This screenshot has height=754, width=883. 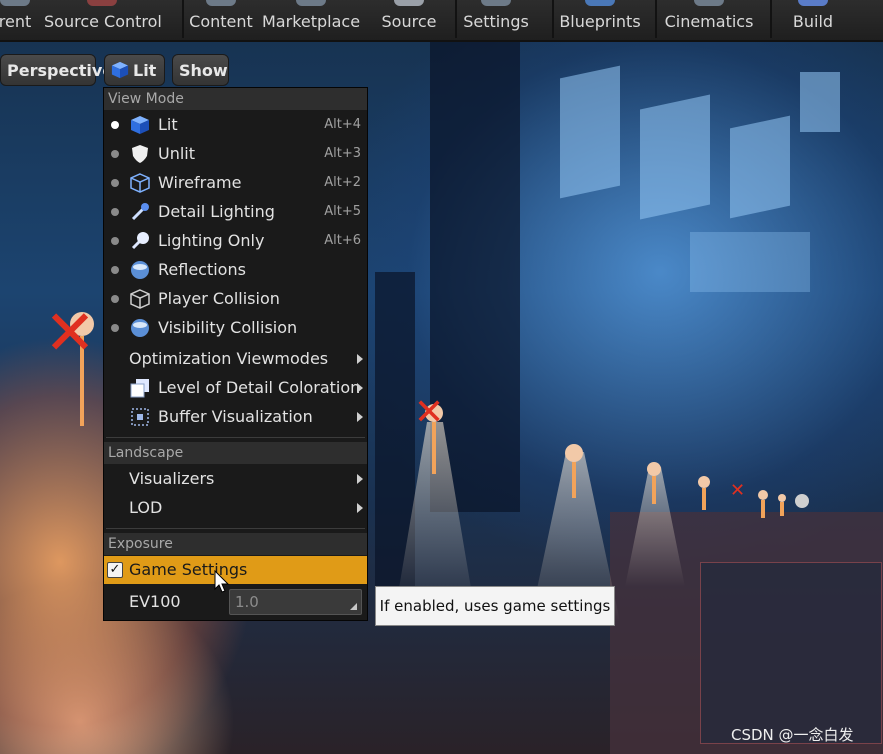 What do you see at coordinates (496, 20) in the screenshot?
I see `toolbar-settings-button: Settings` at bounding box center [496, 20].